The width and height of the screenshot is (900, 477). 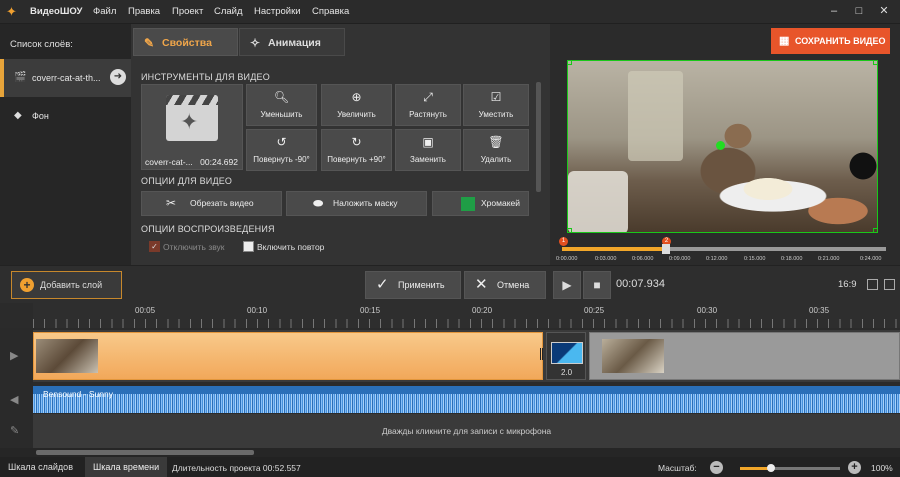 What do you see at coordinates (613, 249) in the screenshot?
I see `timeline-progress` at bounding box center [613, 249].